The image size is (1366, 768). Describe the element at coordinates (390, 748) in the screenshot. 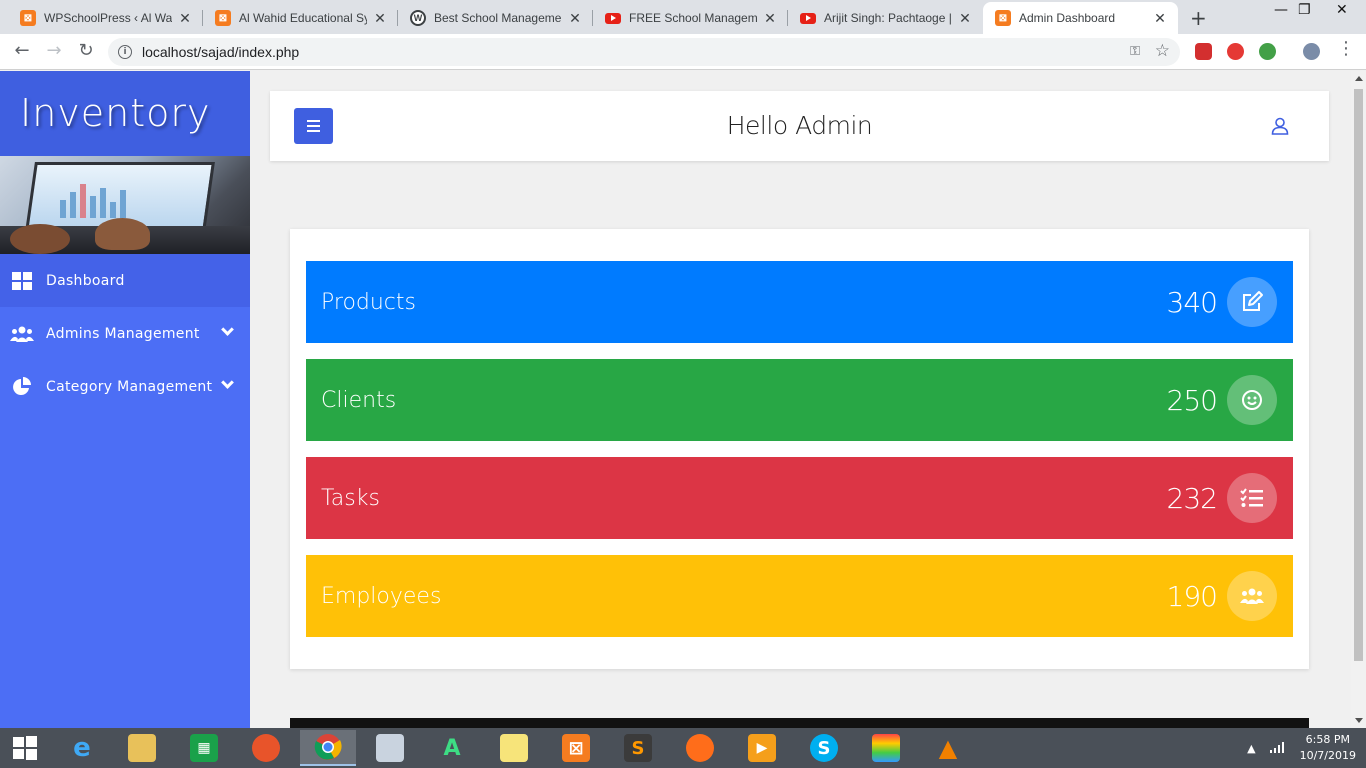

I see `monitor-app-icon` at that location.